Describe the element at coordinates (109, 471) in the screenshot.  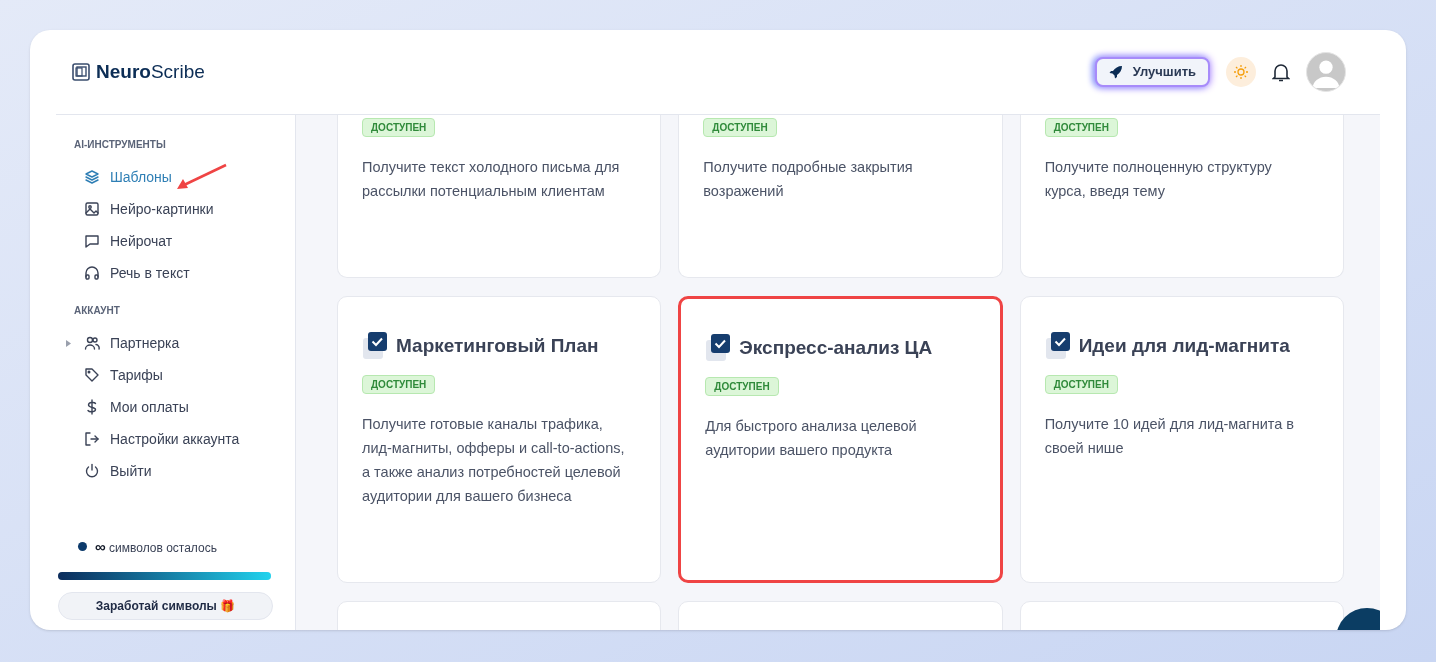
I see `sidebar-item: Выйти` at that location.